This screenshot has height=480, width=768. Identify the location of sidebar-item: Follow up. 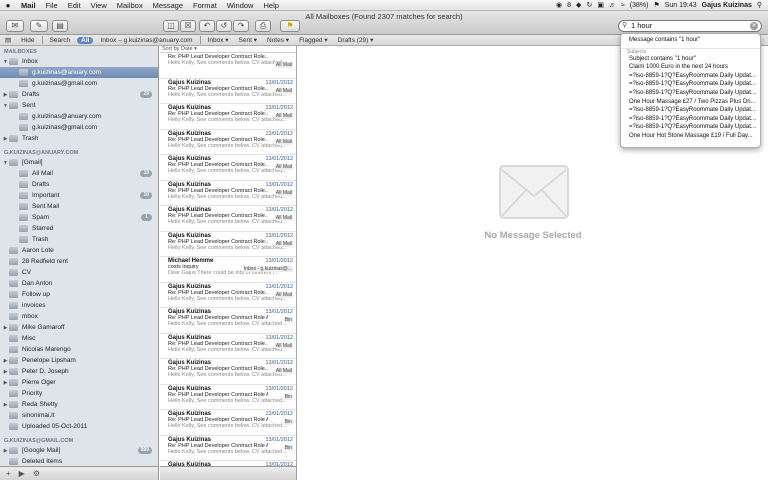
(79, 294).